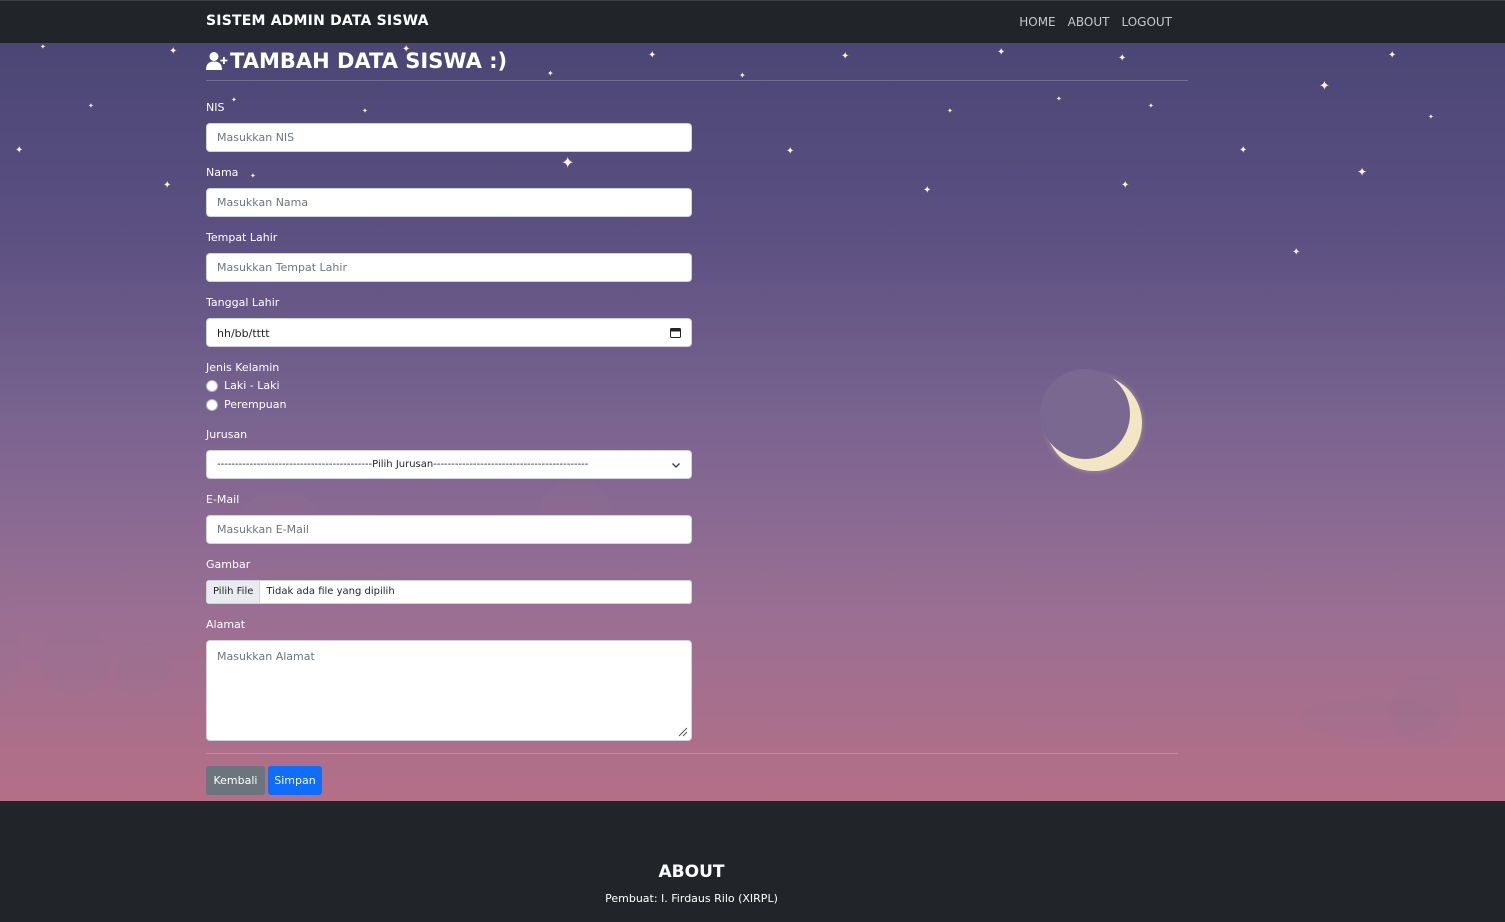 This screenshot has height=922, width=1505. What do you see at coordinates (692, 753) in the screenshot?
I see `form-divider` at bounding box center [692, 753].